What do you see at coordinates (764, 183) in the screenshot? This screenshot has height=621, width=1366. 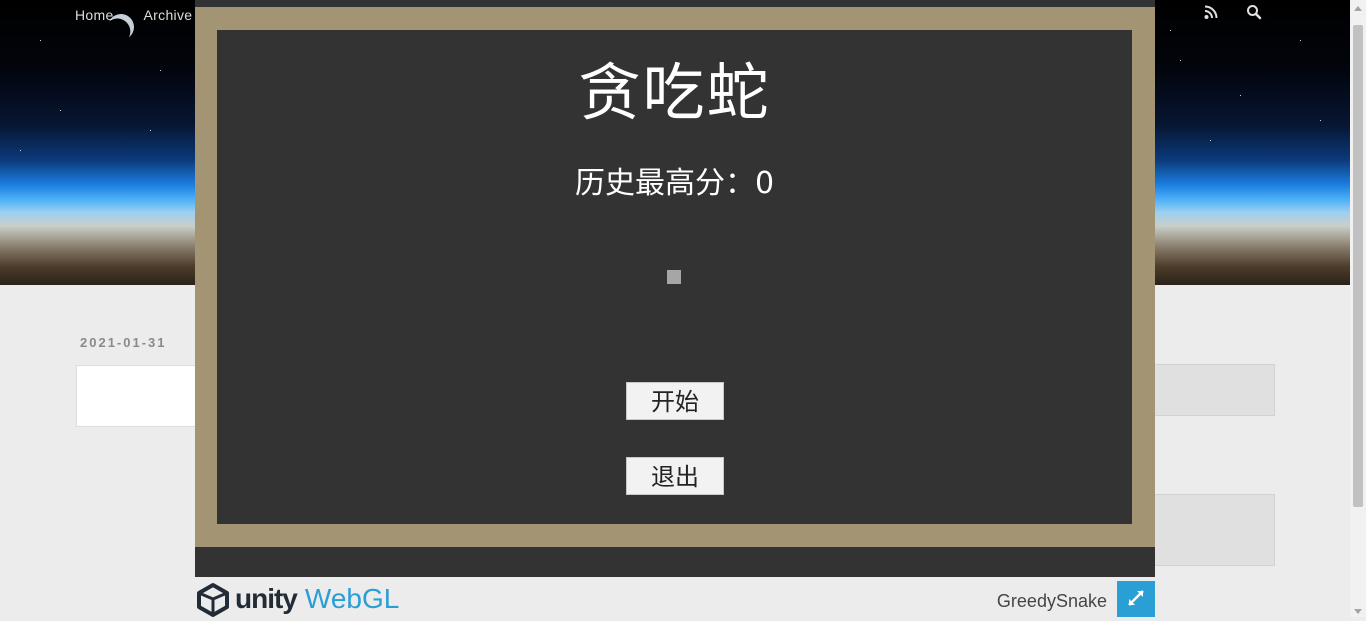 I see `high-score-value: 0` at bounding box center [764, 183].